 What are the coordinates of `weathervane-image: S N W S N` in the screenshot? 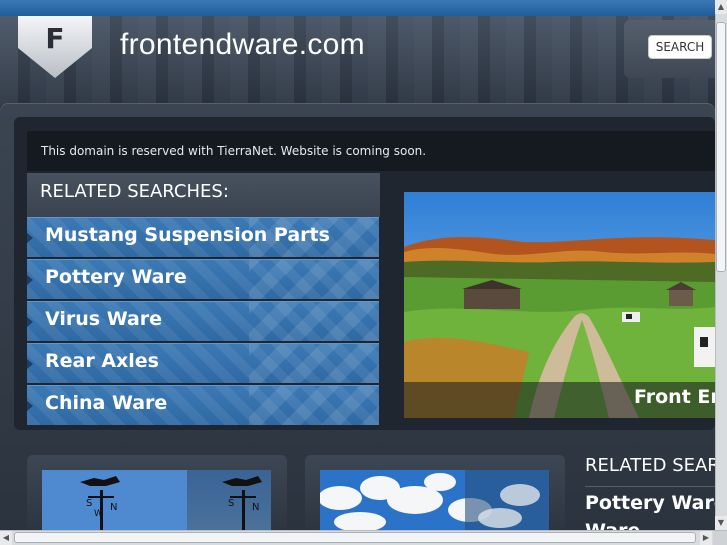 It's located at (156, 500).